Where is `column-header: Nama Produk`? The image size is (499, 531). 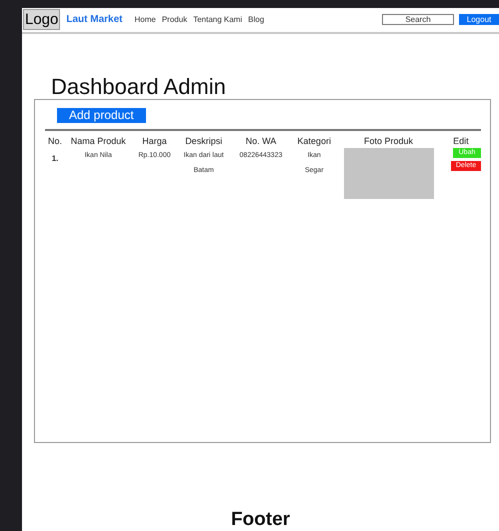
column-header: Nama Produk is located at coordinates (98, 139).